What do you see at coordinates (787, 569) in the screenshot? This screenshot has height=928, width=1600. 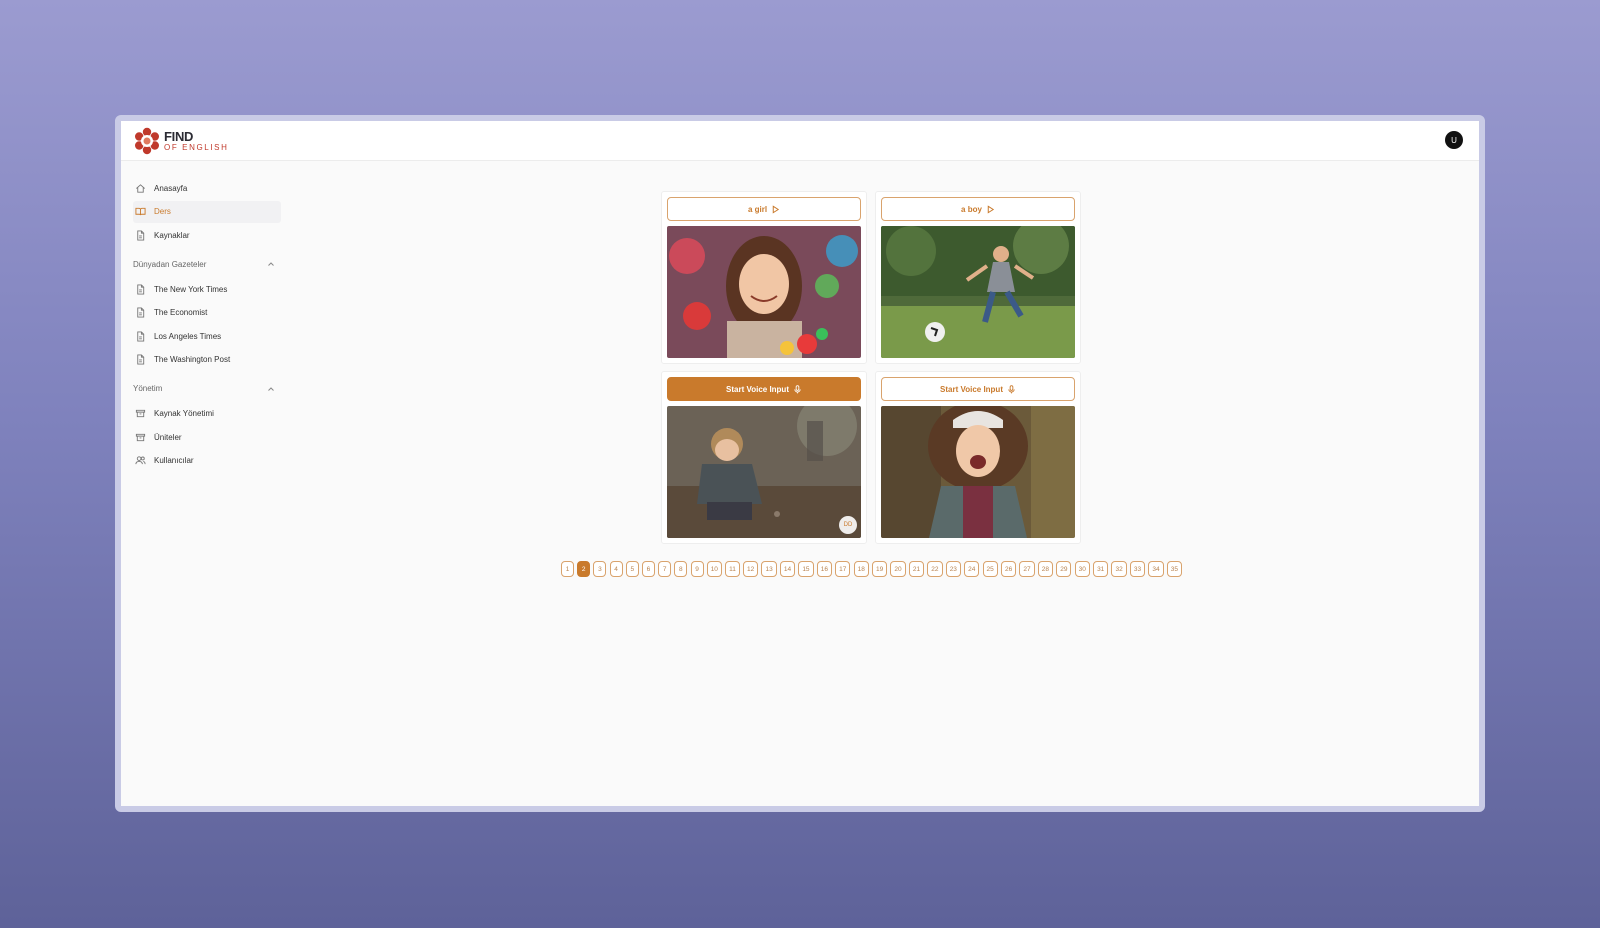 I see `page-button-14: 14` at bounding box center [787, 569].